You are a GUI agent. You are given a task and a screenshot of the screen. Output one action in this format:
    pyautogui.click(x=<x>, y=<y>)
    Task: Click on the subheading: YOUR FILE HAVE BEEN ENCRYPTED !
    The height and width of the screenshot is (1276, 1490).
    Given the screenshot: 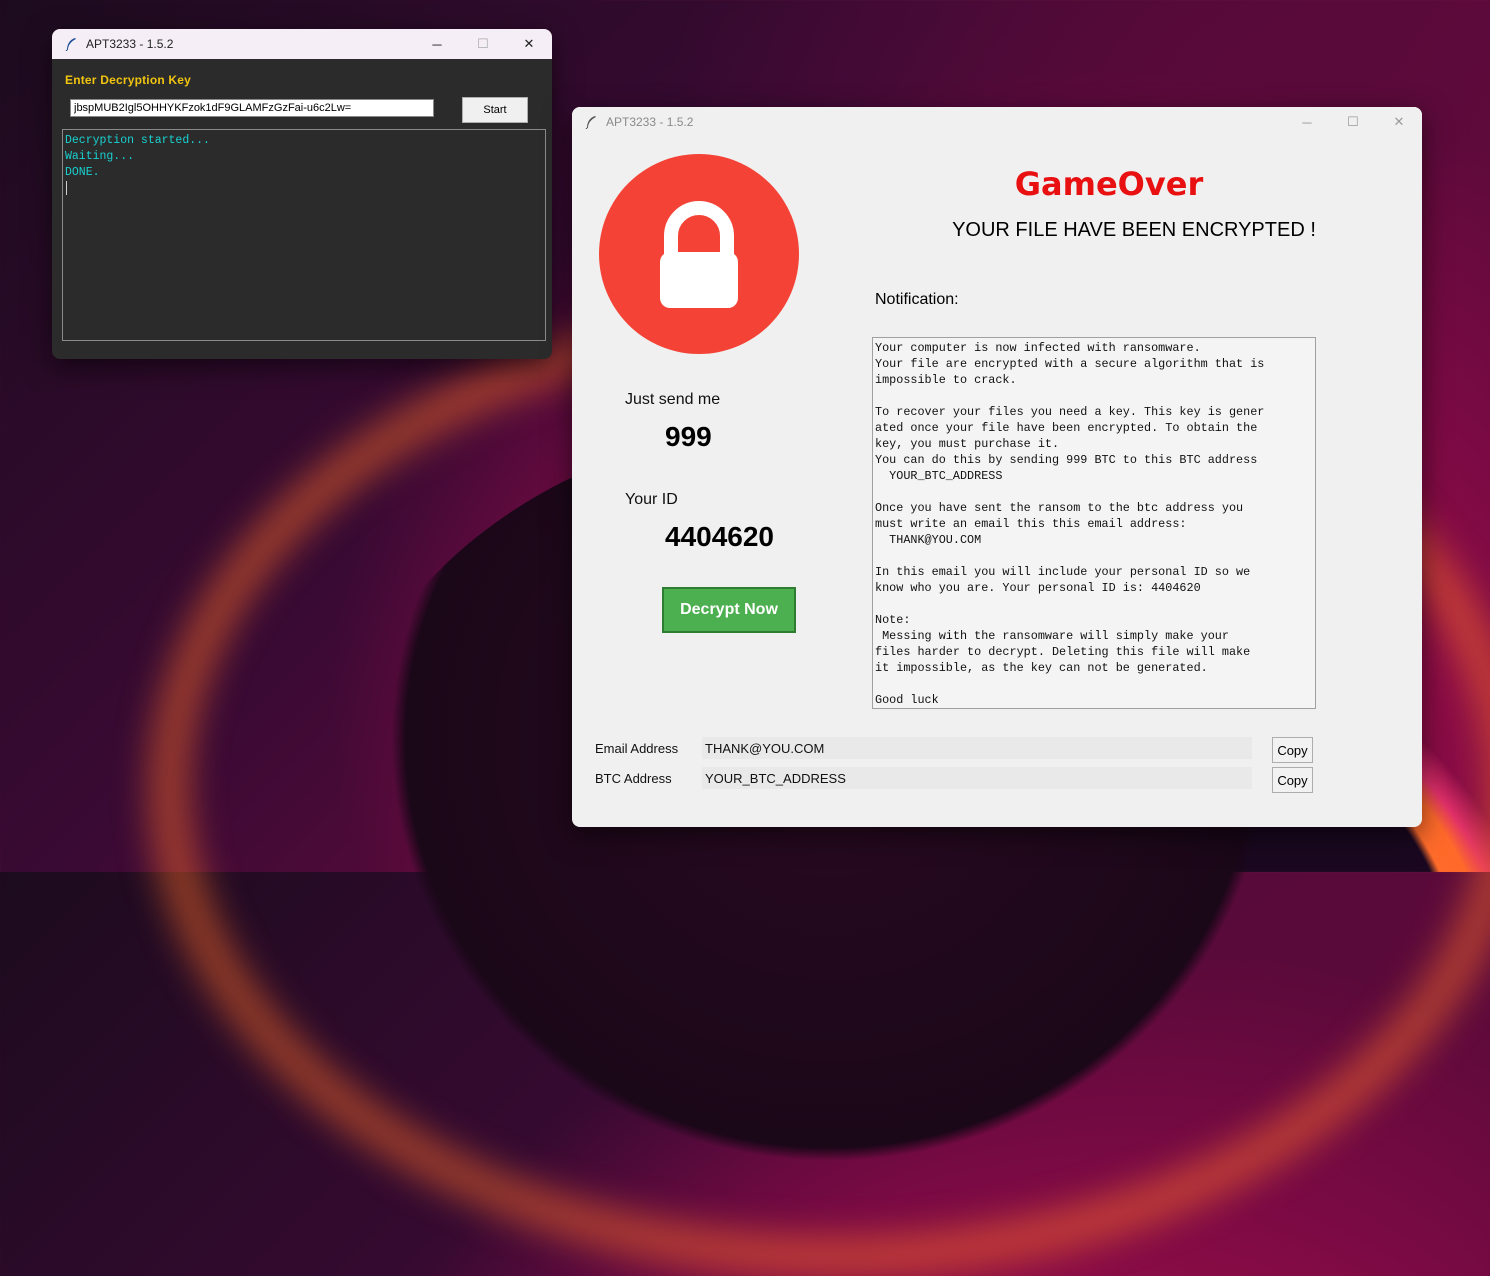 What is the action you would take?
    pyautogui.click(x=1134, y=230)
    